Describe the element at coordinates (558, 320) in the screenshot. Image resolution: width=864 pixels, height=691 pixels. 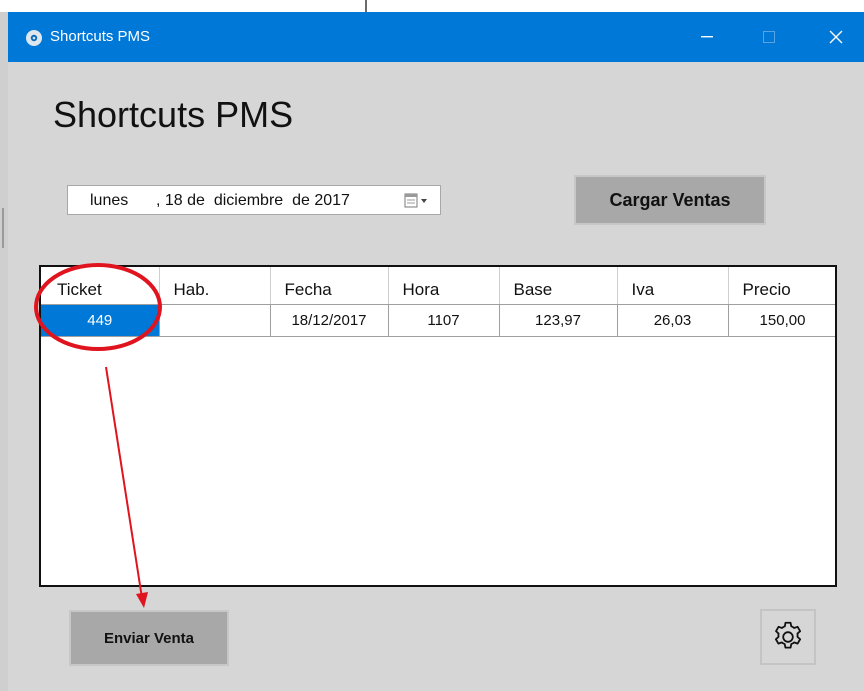
I see `cell-base: 123,97` at that location.